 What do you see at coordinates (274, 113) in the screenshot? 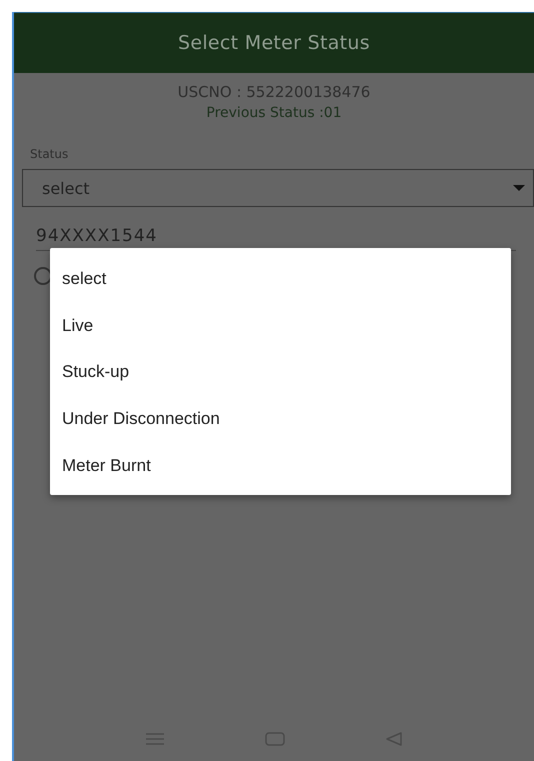
I see `previous-status-text: Previous Status :01` at bounding box center [274, 113].